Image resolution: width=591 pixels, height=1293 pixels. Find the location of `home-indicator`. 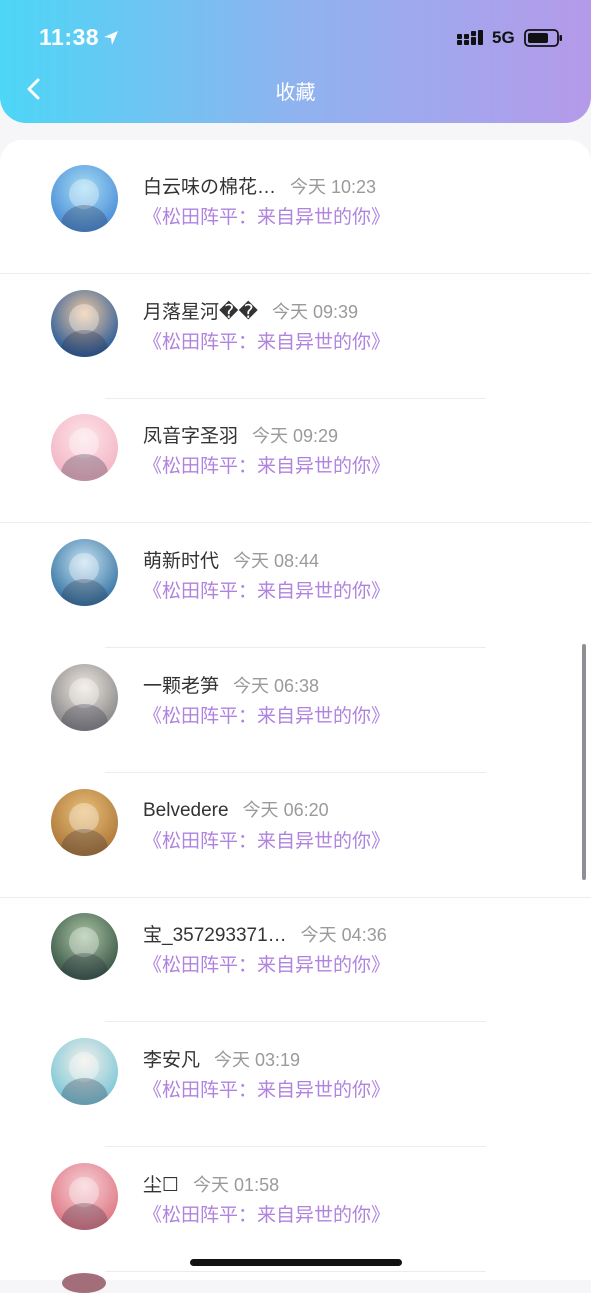

home-indicator is located at coordinates (296, 1262).